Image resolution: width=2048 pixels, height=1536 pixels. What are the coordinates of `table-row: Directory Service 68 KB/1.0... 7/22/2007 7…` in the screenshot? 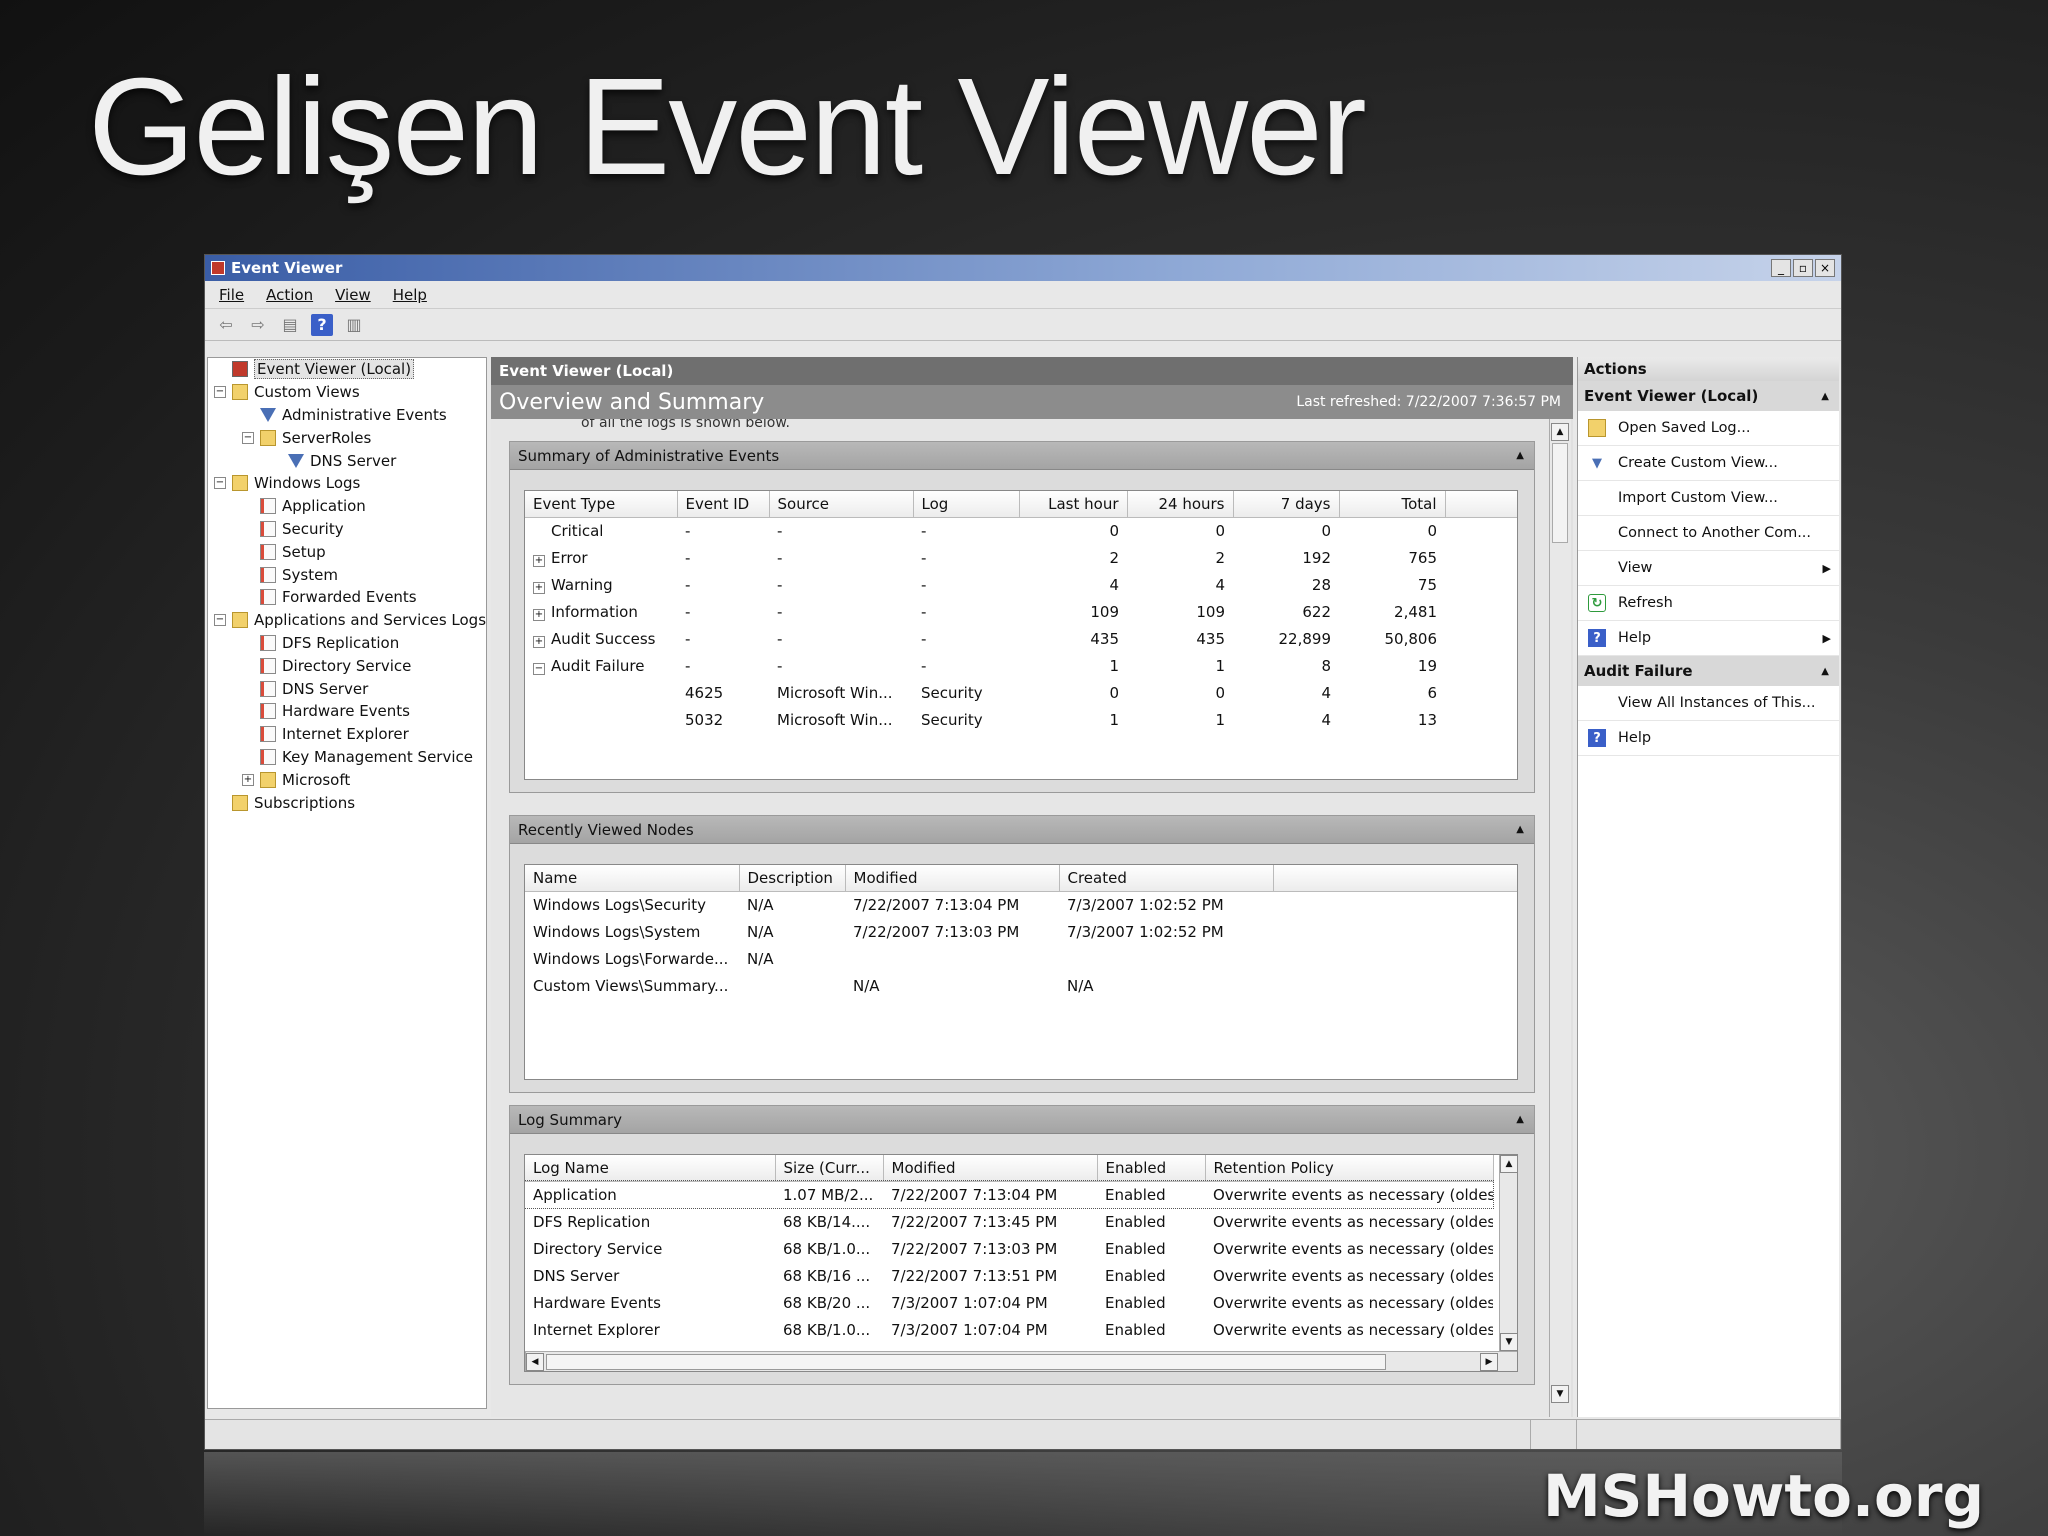 It's located at (1009, 1248).